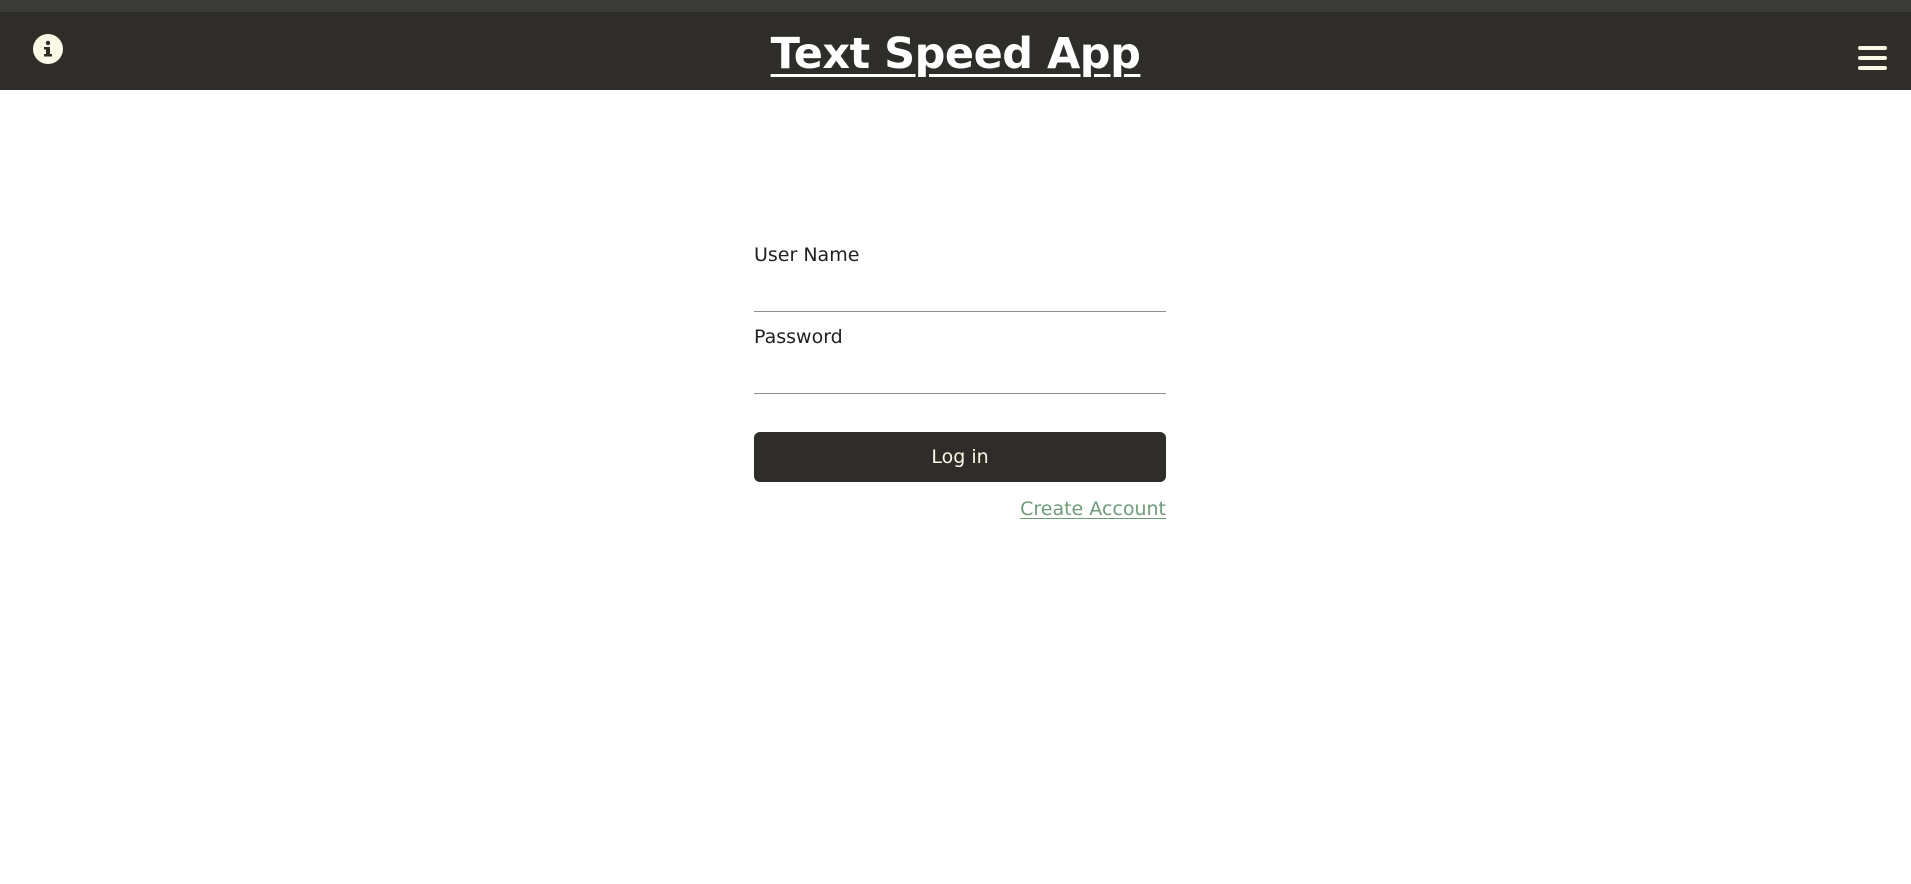 Image resolution: width=1911 pixels, height=884 pixels. Describe the element at coordinates (960, 292) in the screenshot. I see `username-input` at that location.